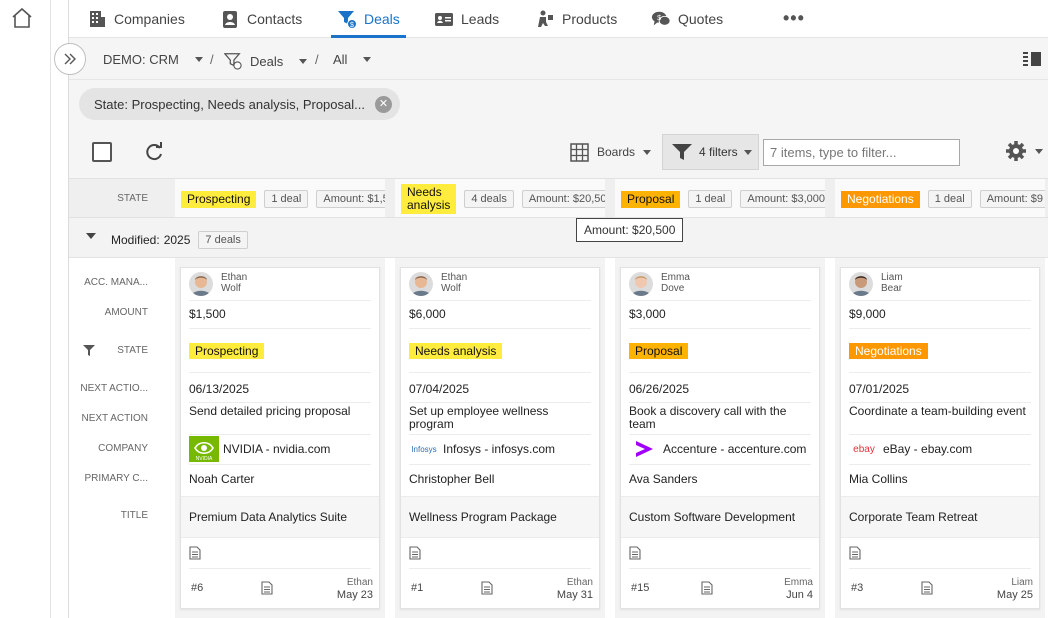 The width and height of the screenshot is (1048, 618). Describe the element at coordinates (720, 479) in the screenshot. I see `primary-contact: Ava Sanders` at that location.